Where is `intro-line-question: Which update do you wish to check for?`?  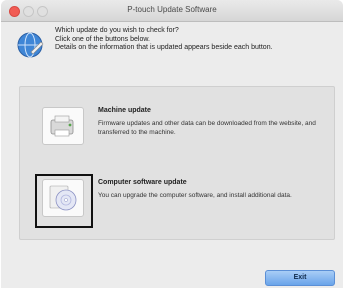 intro-line-question: Which update do you wish to check for? is located at coordinates (117, 30).